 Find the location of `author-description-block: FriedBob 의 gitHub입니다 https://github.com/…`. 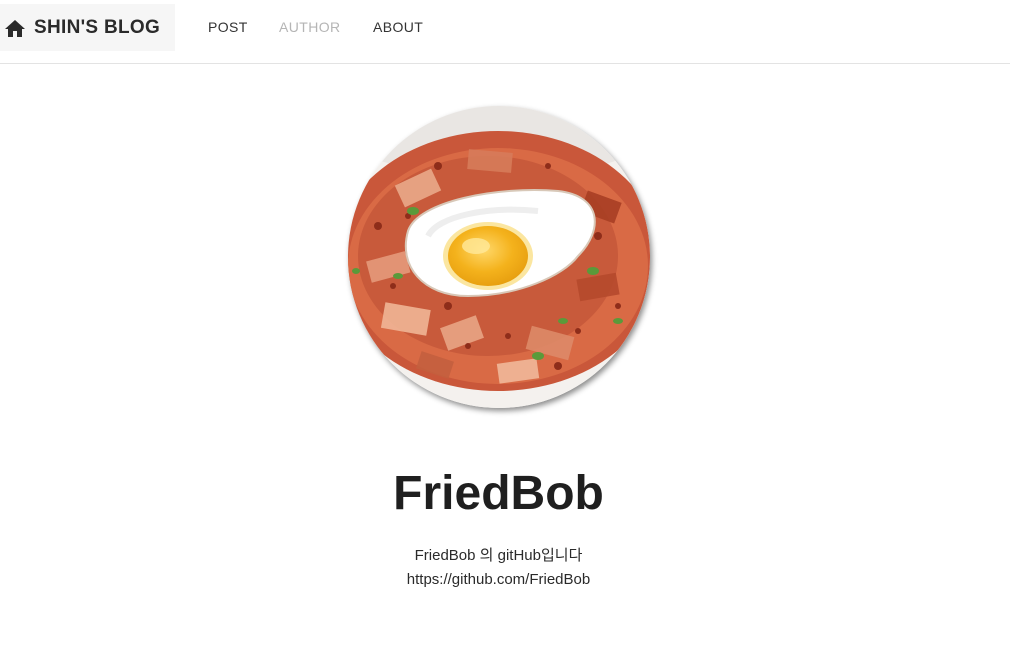

author-description-block: FriedBob 의 gitHub입니다 https://github.com/… is located at coordinates (498, 568).